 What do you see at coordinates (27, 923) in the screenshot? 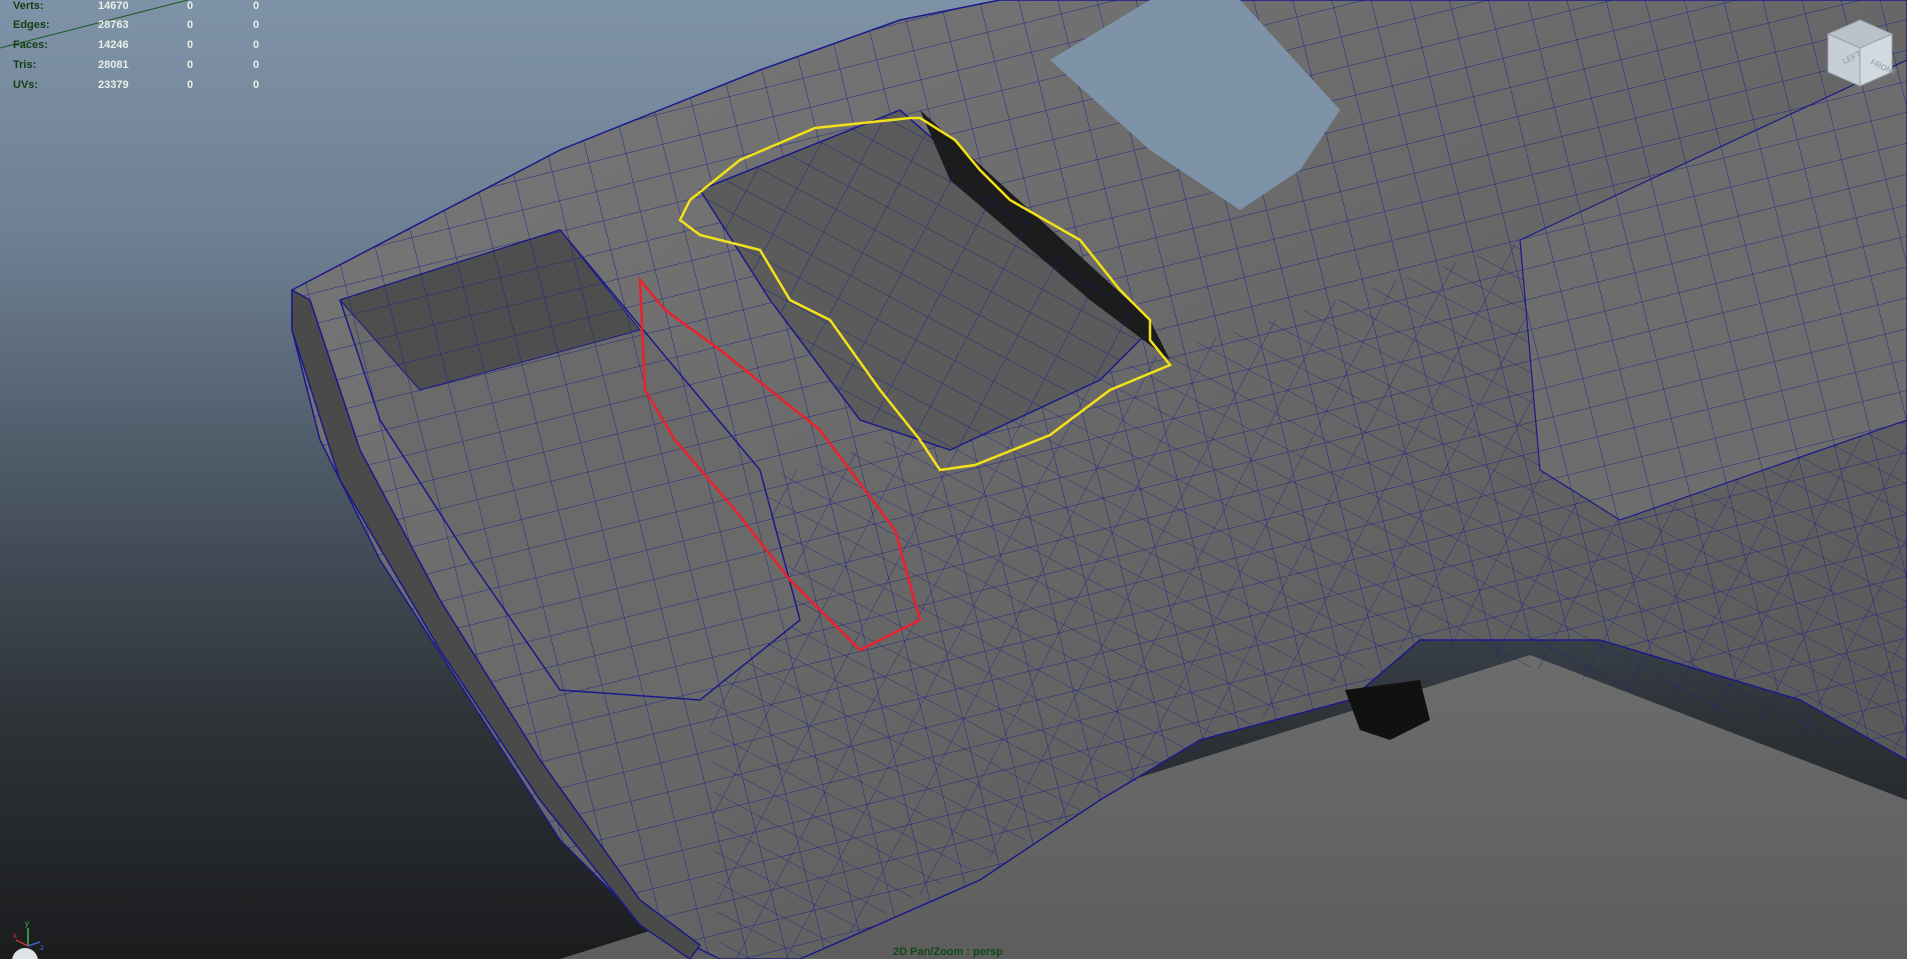
I see `axis-y-label: y` at bounding box center [27, 923].